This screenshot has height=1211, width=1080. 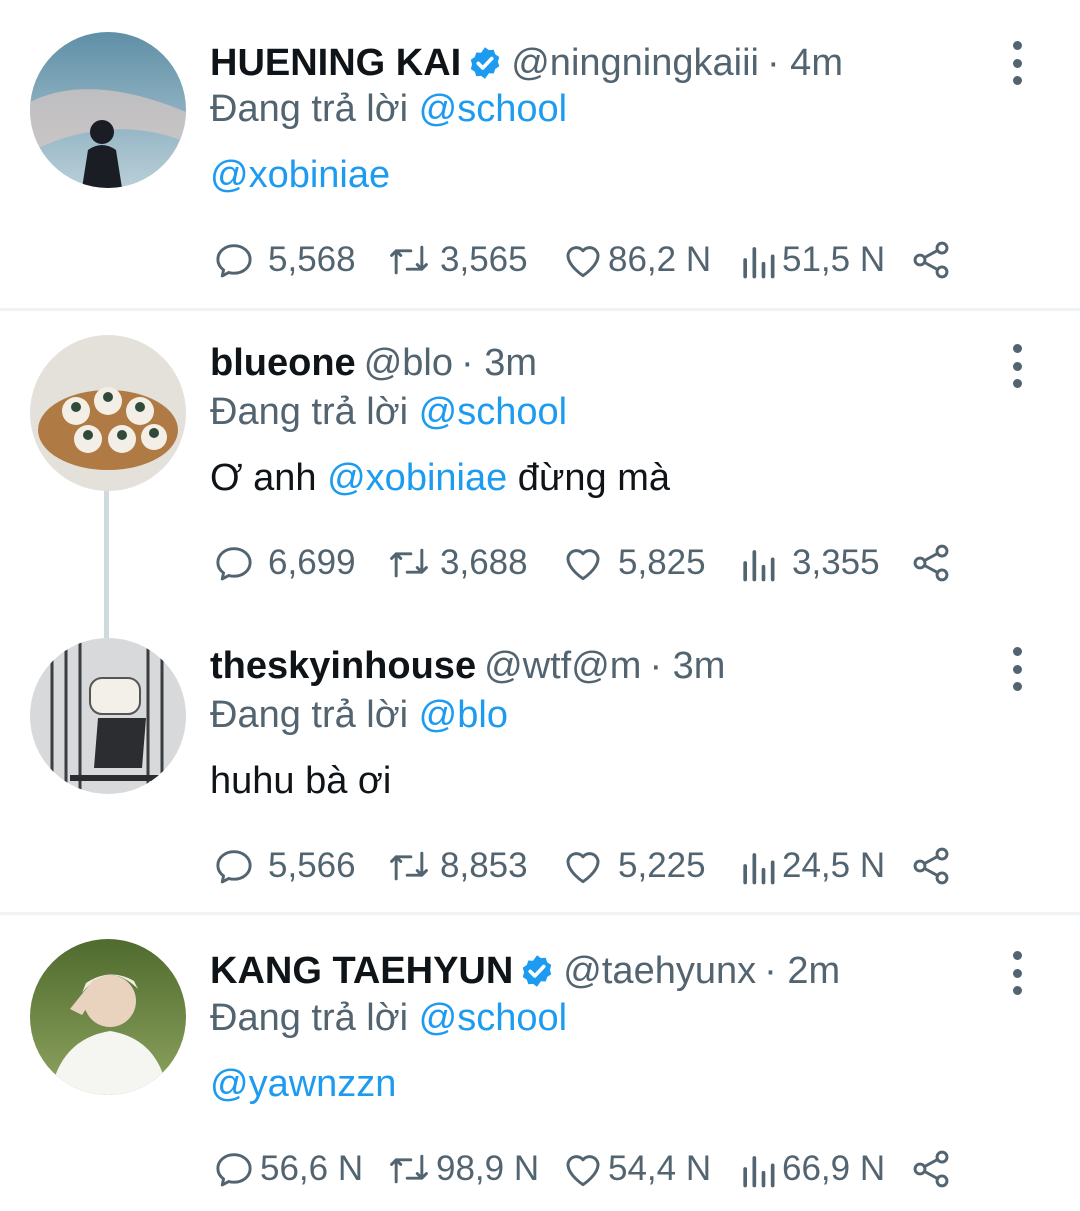 What do you see at coordinates (811, 866) in the screenshot?
I see `views-button: 24,5 N` at bounding box center [811, 866].